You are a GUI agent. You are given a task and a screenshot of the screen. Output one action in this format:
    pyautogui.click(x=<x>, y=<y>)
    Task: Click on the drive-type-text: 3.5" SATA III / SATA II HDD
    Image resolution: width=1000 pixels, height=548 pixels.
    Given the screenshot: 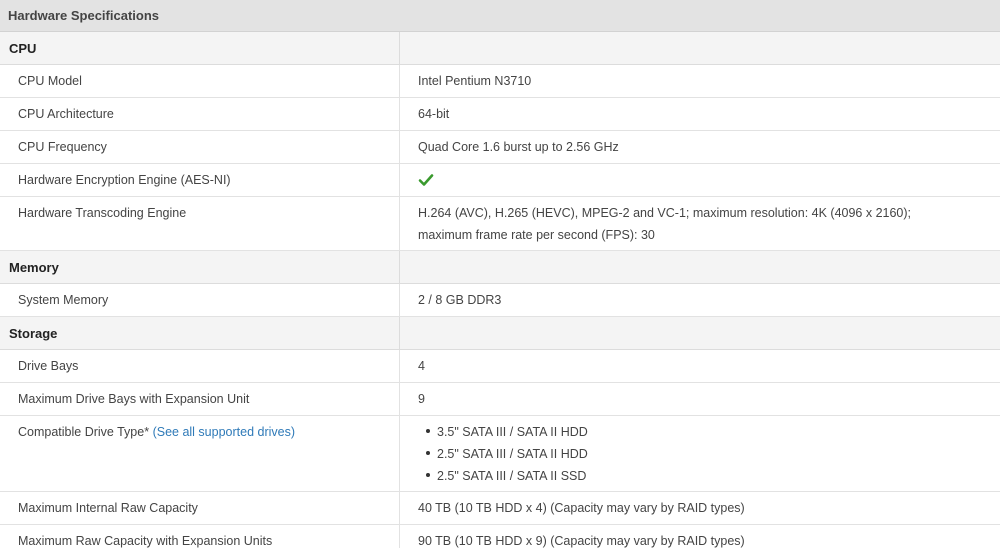 What is the action you would take?
    pyautogui.click(x=512, y=432)
    